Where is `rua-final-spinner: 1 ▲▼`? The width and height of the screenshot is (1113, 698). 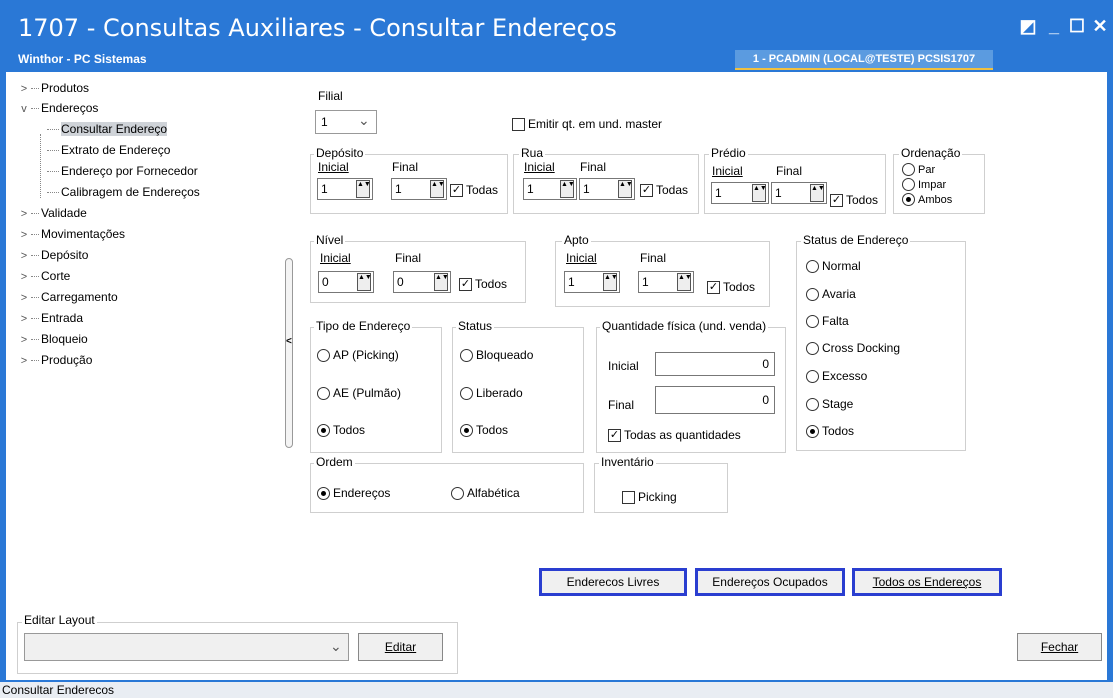 rua-final-spinner: 1 ▲▼ is located at coordinates (607, 189).